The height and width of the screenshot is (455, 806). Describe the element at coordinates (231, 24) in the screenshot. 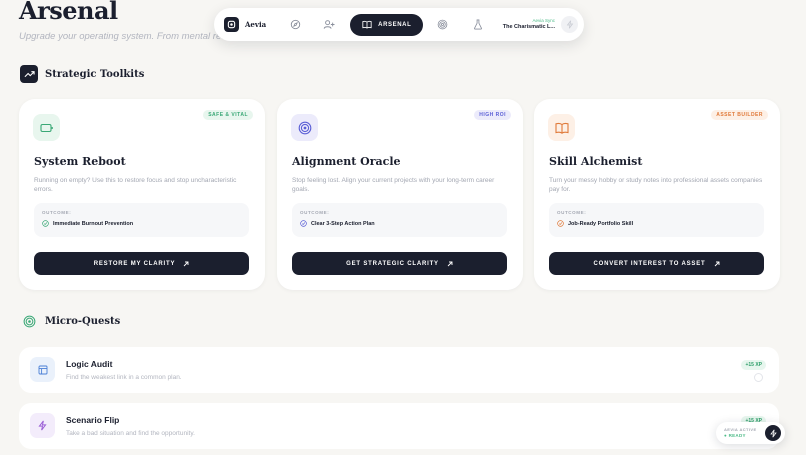

I see `brand-logo-icon` at that location.